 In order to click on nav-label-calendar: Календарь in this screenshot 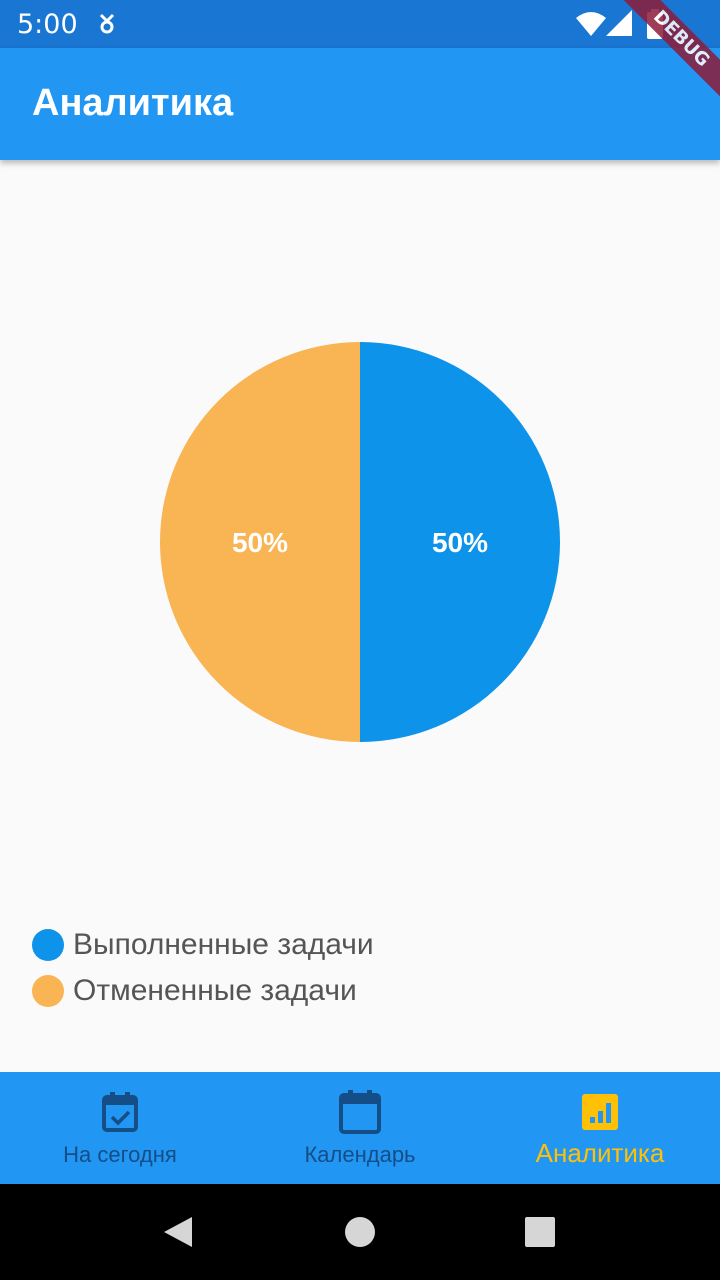, I will do `click(360, 1154)`.